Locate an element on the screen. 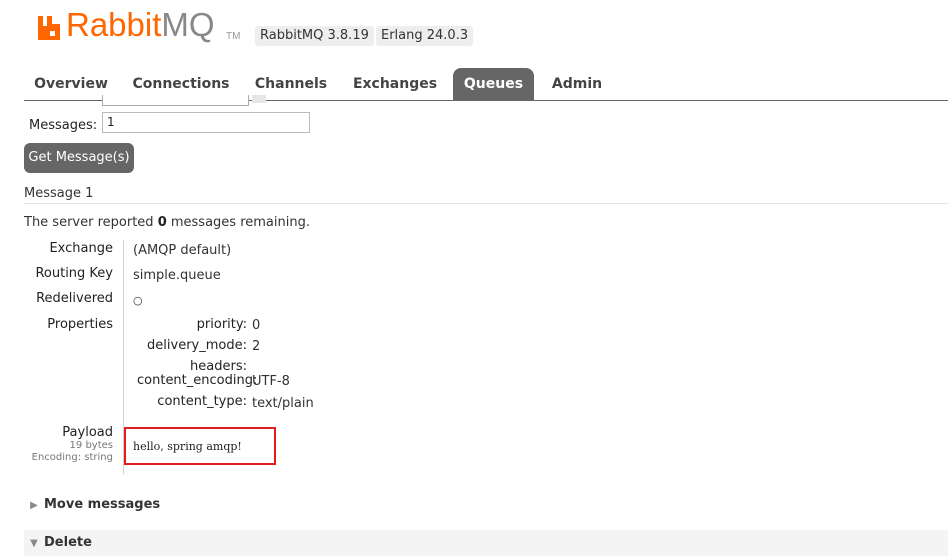 This screenshot has height=560, width=948. messages-label: Messages: is located at coordinates (63, 125).